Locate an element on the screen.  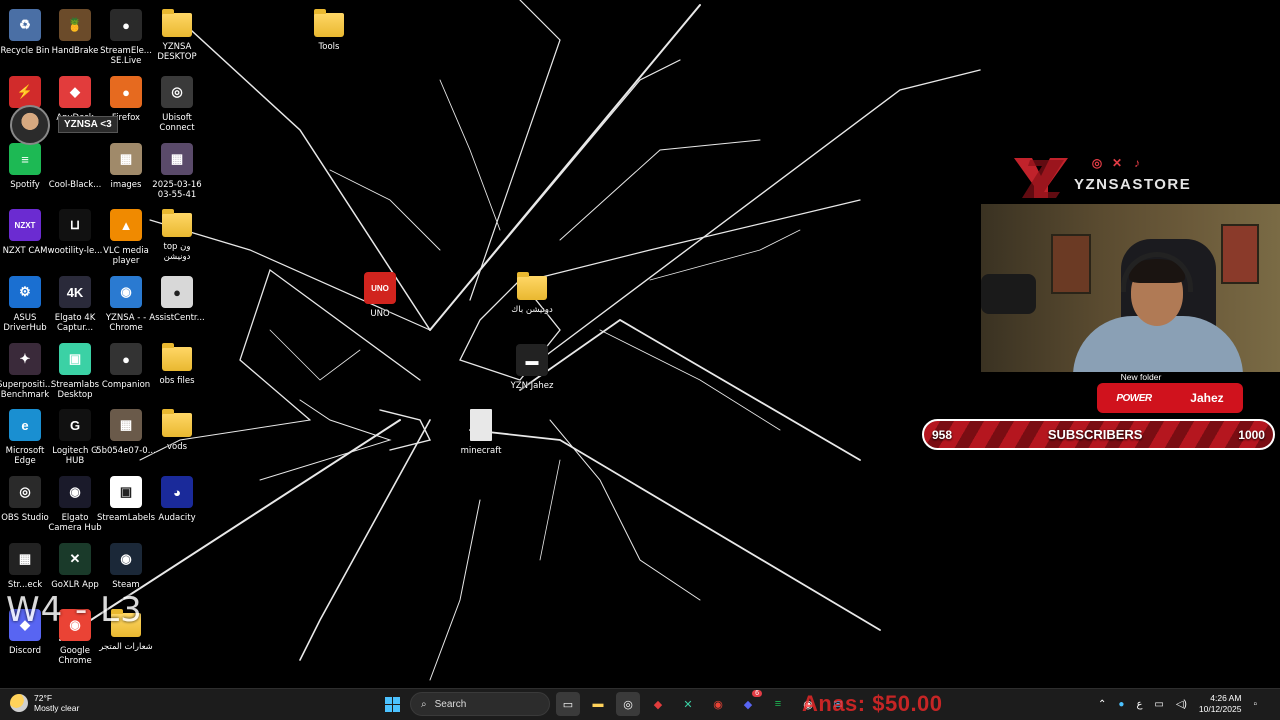
time: 4:26 AM is located at coordinates (1226, 698).